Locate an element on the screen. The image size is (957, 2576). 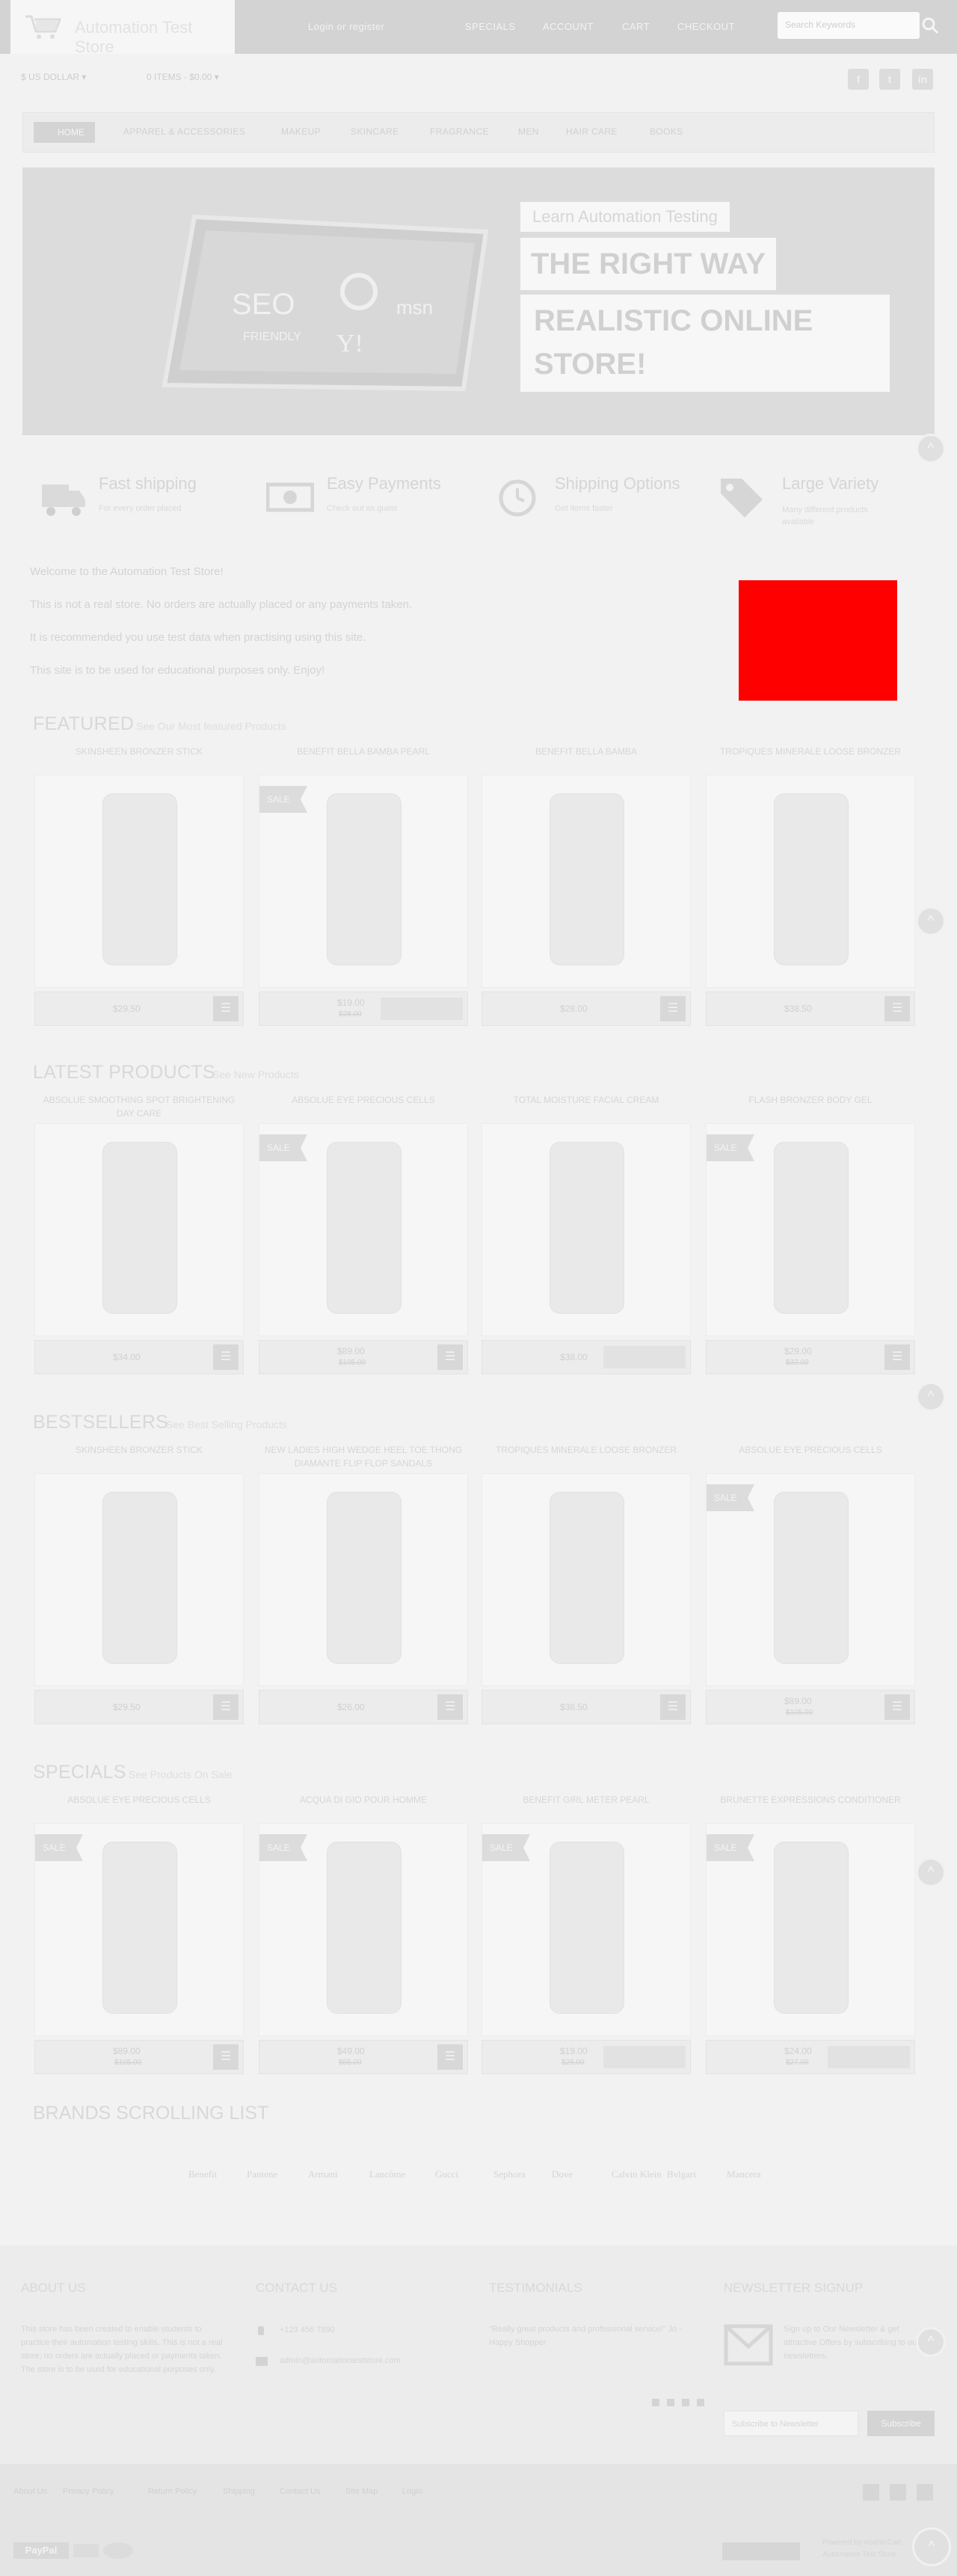
search-icon is located at coordinates (930, 25).